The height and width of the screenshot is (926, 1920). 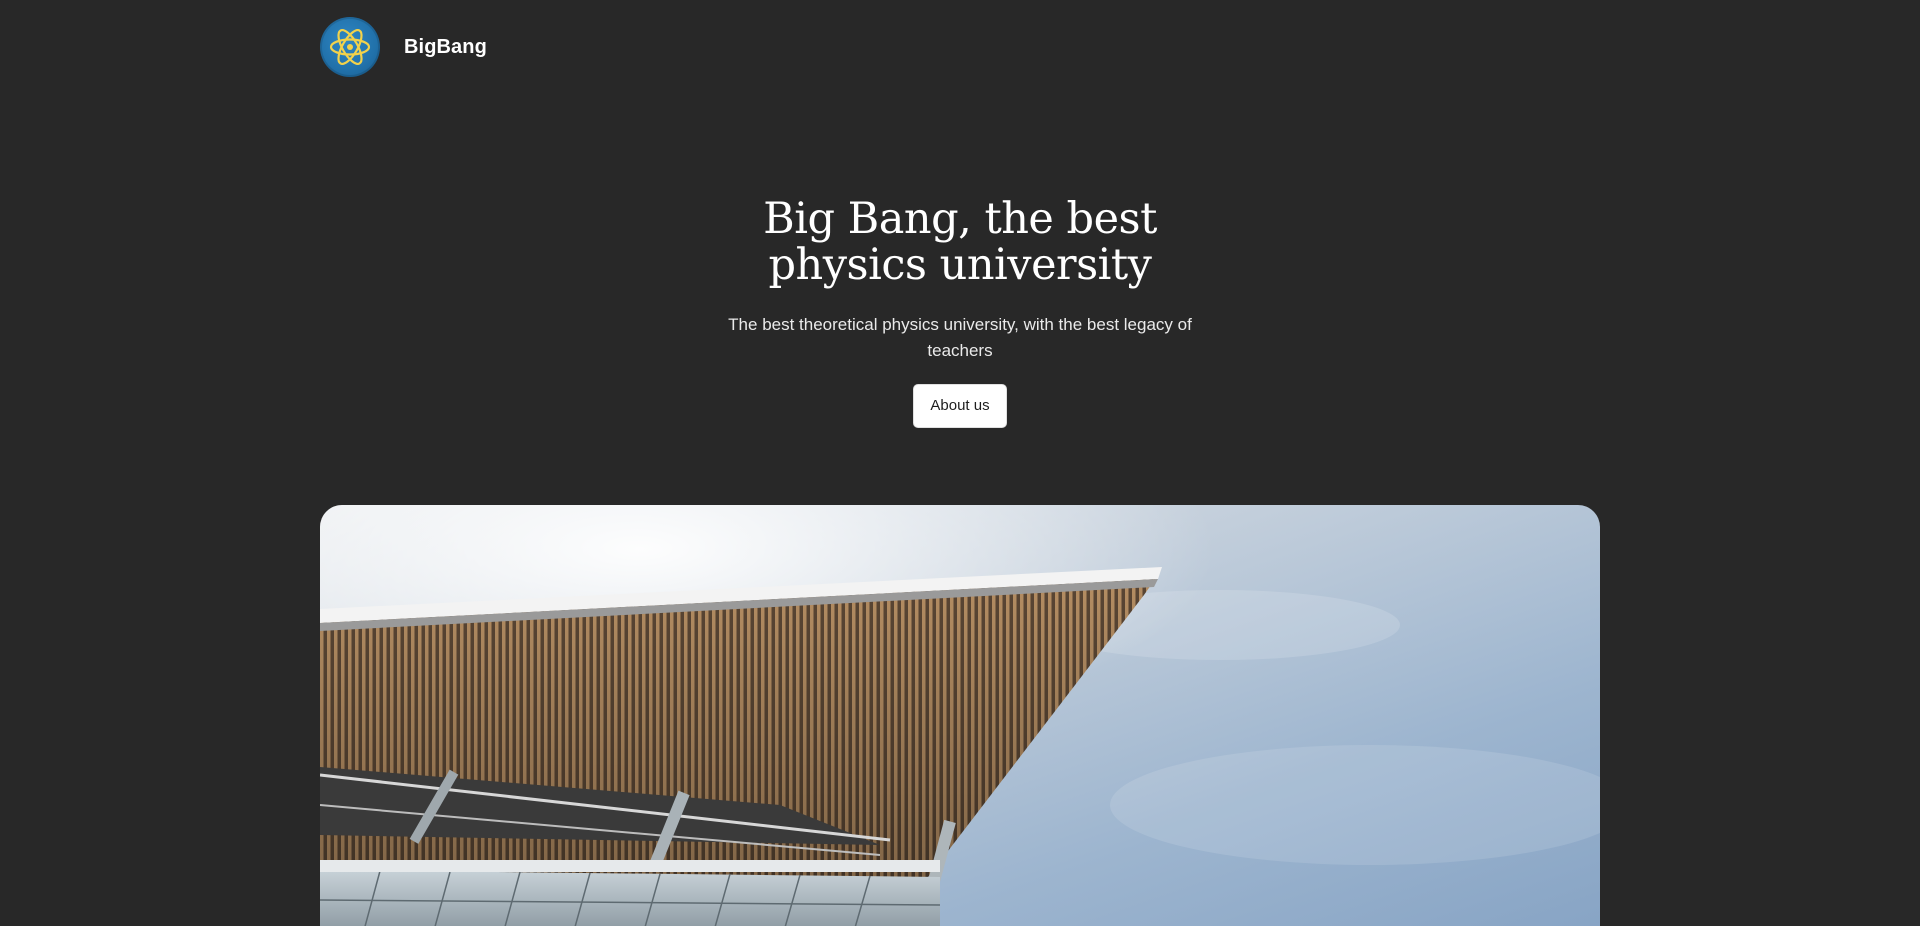 What do you see at coordinates (445, 47) in the screenshot?
I see `brand-name: BigBang` at bounding box center [445, 47].